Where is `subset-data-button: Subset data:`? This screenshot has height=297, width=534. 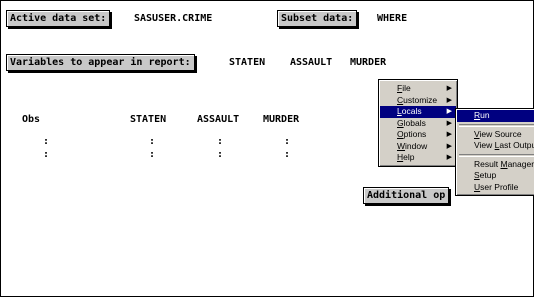 subset-data-button: Subset data: is located at coordinates (317, 18).